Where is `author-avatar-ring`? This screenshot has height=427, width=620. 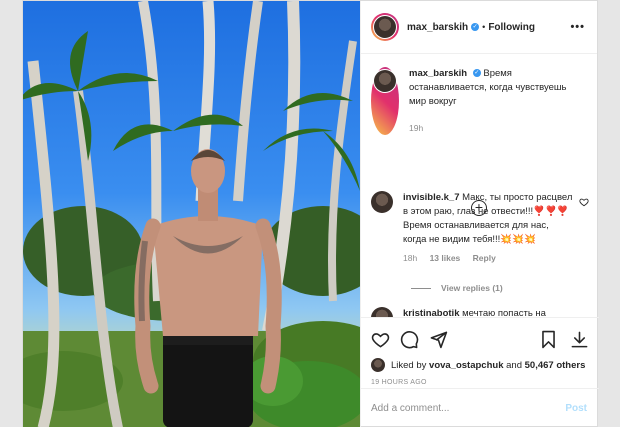
author-avatar-ring is located at coordinates (385, 27).